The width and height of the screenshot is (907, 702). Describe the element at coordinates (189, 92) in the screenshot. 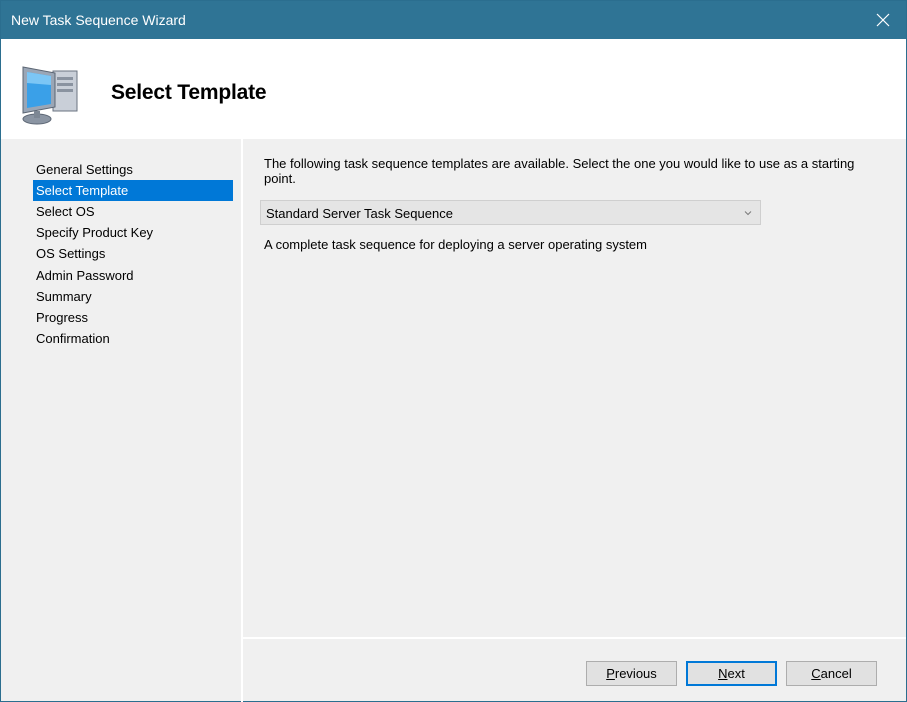

I see `page-title: Select Template` at that location.